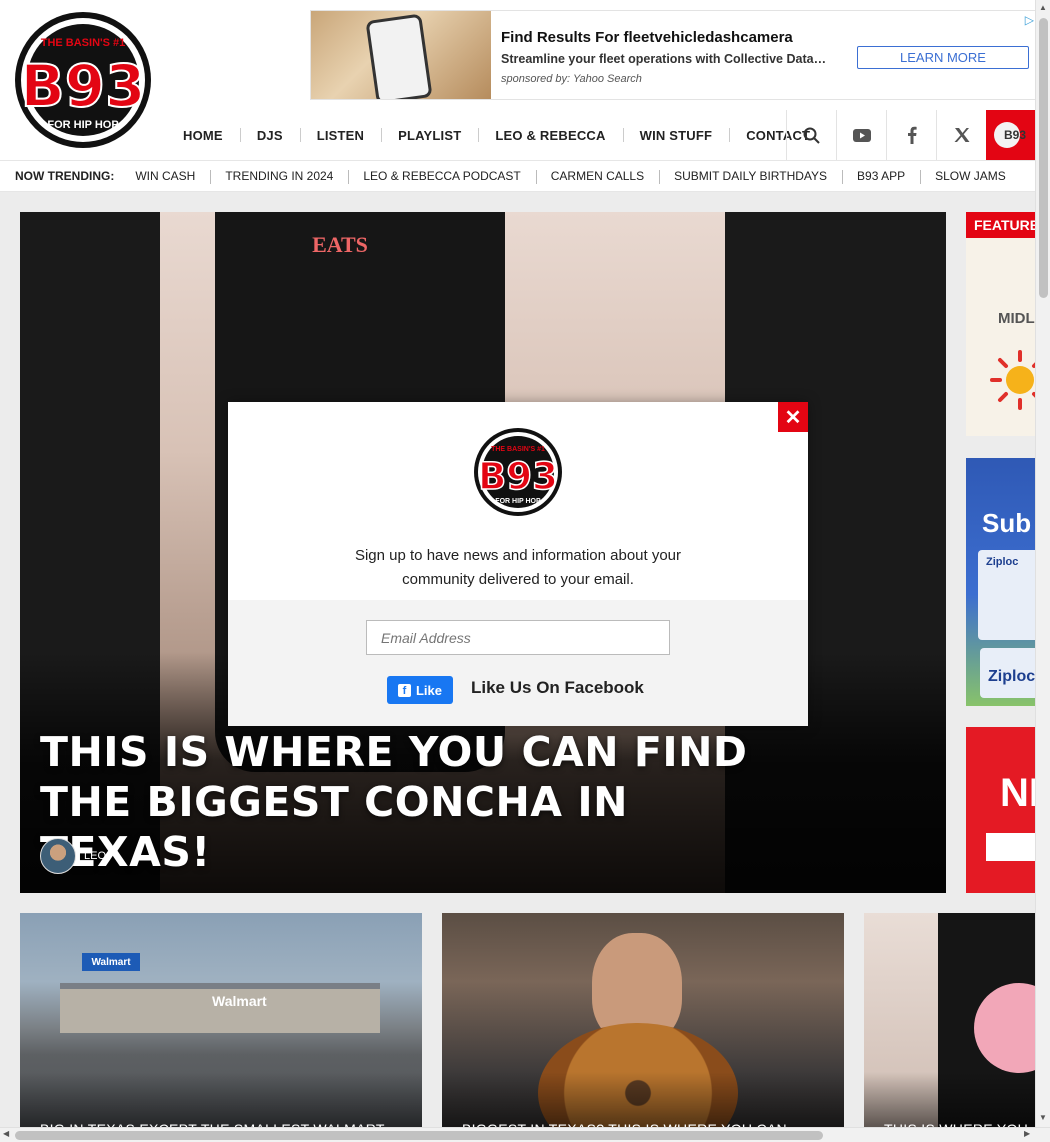 The image size is (1050, 1142). Describe the element at coordinates (1029, 20) in the screenshot. I see `adchoices-icon: ▷` at that location.